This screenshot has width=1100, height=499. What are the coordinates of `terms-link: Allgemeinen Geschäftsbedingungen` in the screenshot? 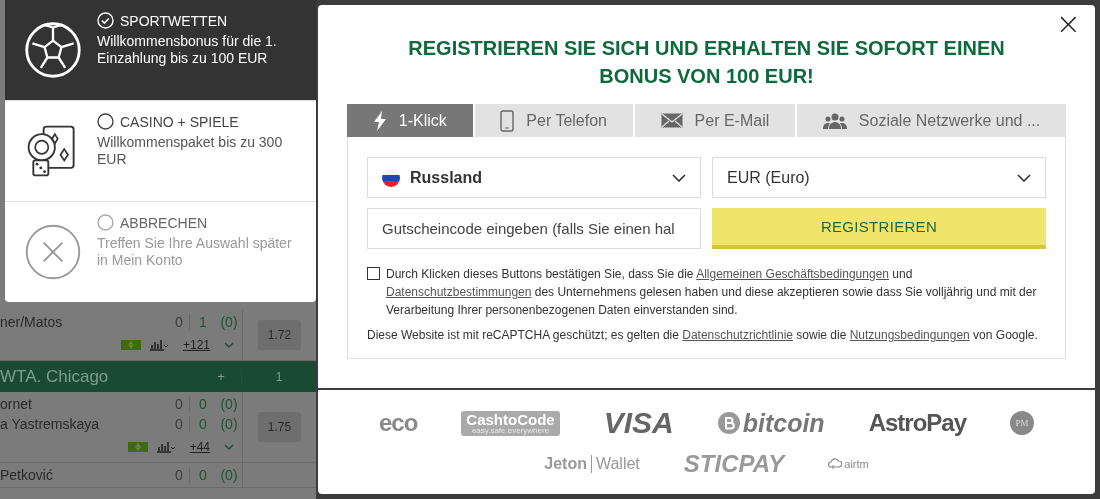 It's located at (792, 274).